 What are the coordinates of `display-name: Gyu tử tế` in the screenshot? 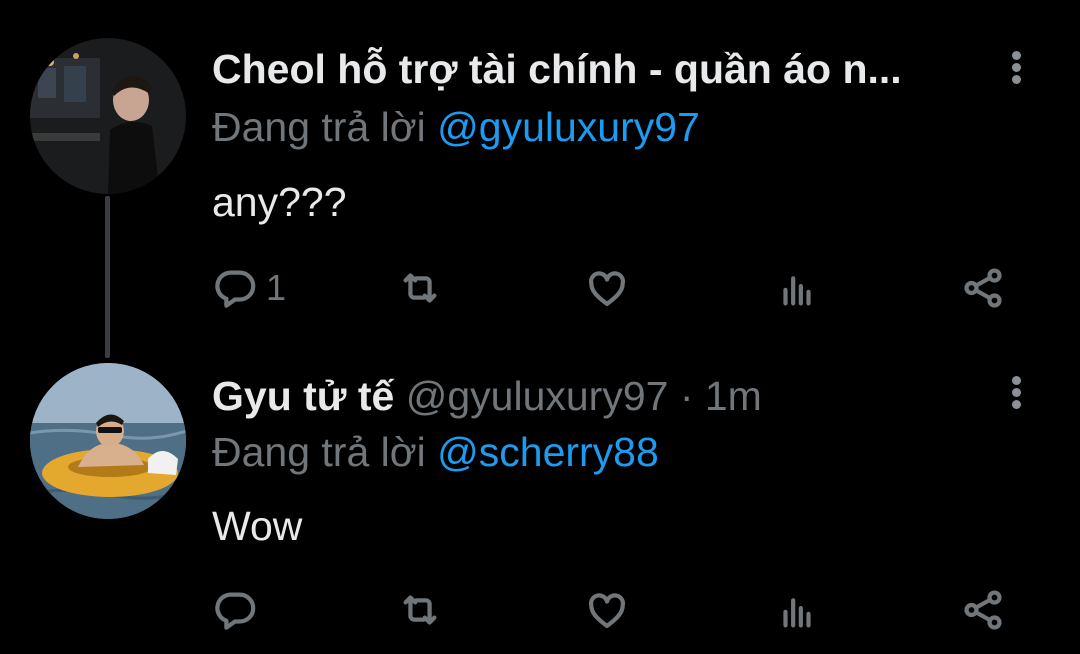 It's located at (303, 396).